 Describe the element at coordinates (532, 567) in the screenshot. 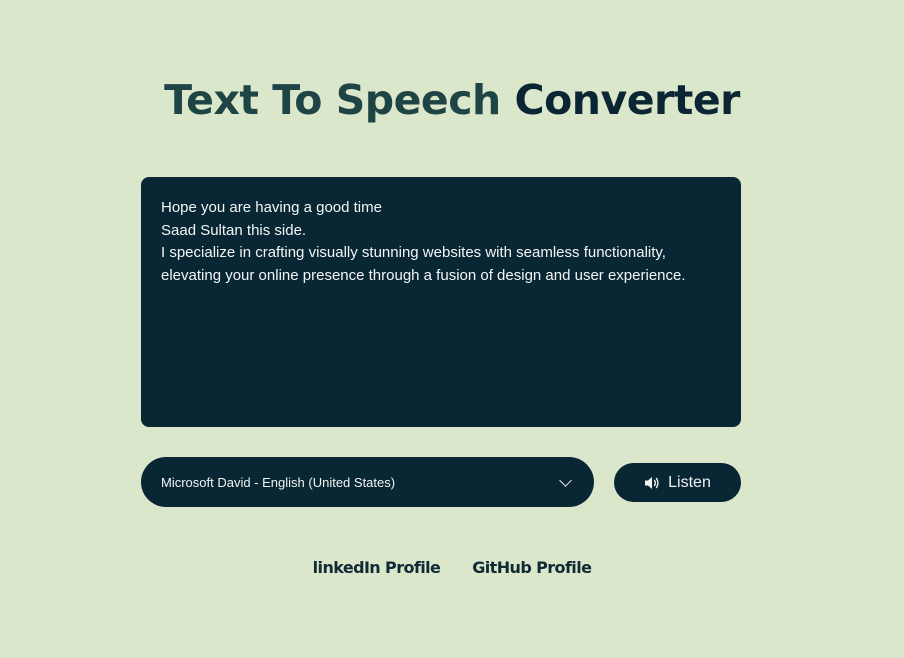

I see `github-profile-link: GitHub Profile` at that location.